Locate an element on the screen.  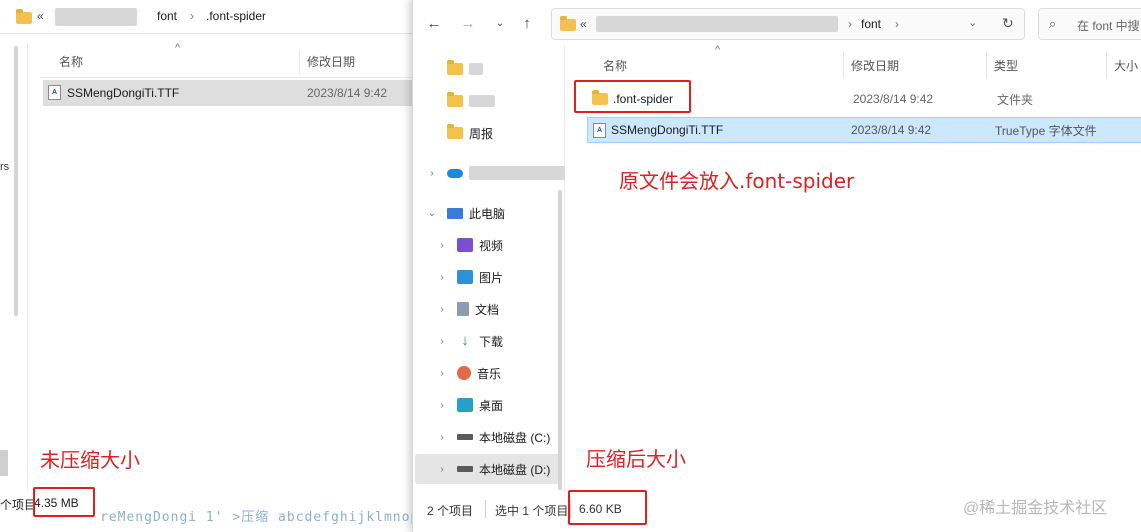
status-item-count: 2 个项目 is located at coordinates (450, 511).